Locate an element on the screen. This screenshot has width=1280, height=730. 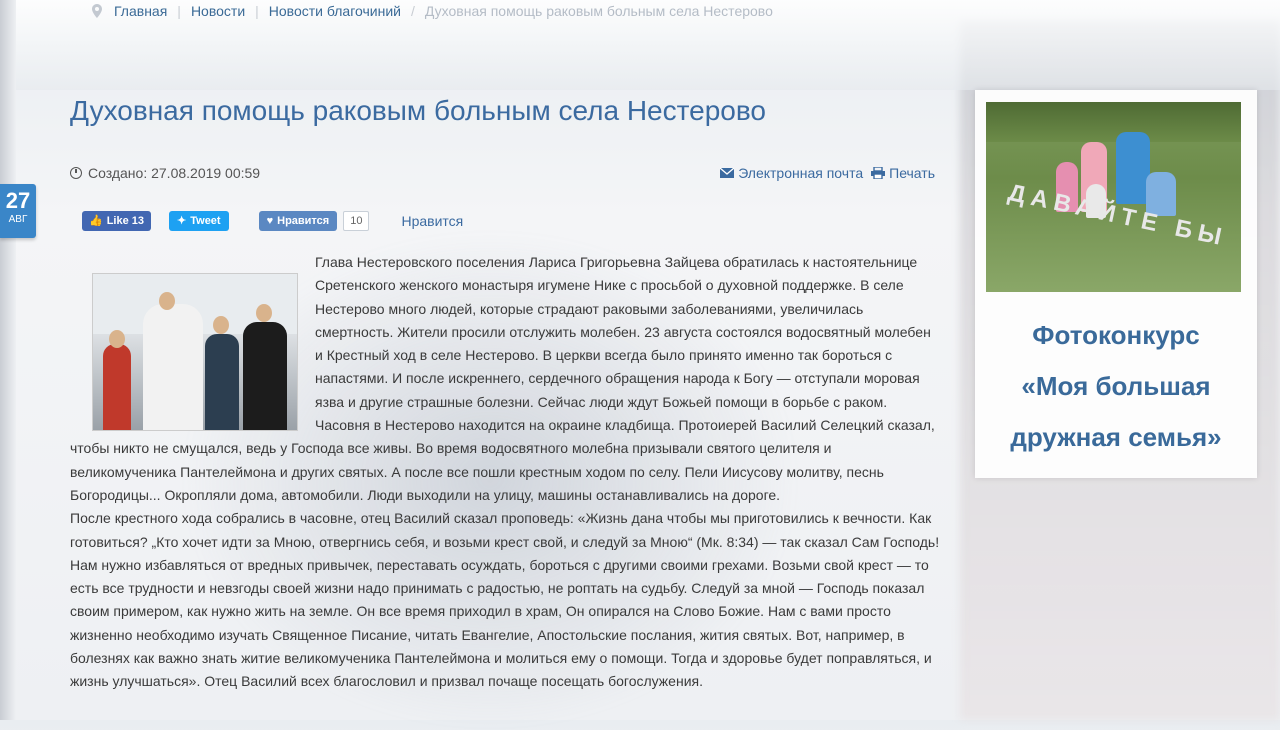
facebook-like-label: Like 13 is located at coordinates (125, 221).